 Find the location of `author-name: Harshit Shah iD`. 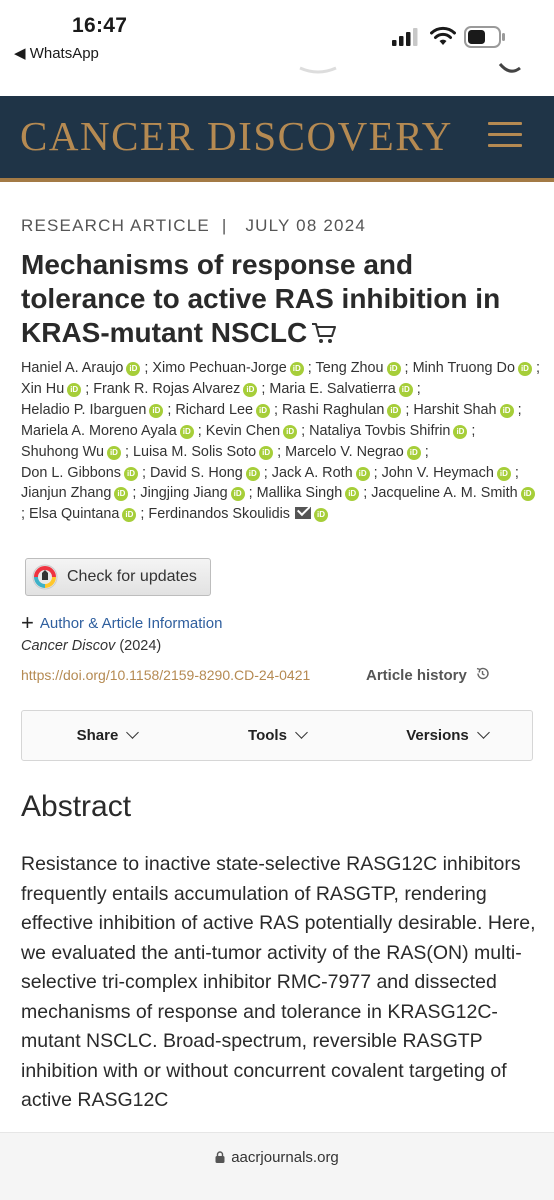

author-name: Harshit Shah iD is located at coordinates (463, 409).